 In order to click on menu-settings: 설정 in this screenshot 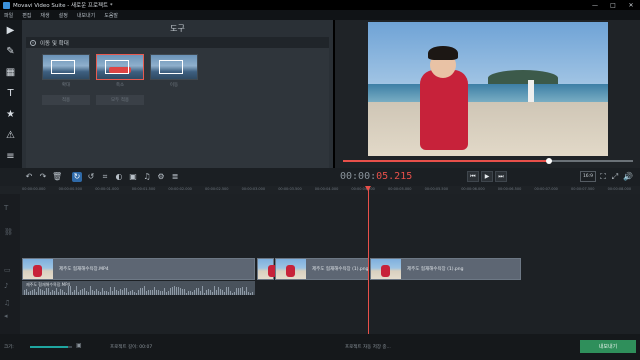, I will do `click(63, 15)`.